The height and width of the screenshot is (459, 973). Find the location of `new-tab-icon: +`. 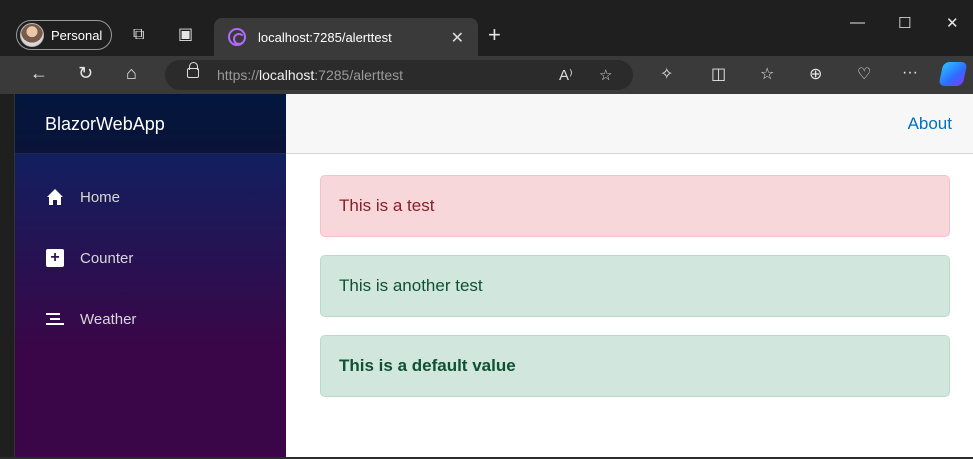

new-tab-icon: + is located at coordinates (494, 35).